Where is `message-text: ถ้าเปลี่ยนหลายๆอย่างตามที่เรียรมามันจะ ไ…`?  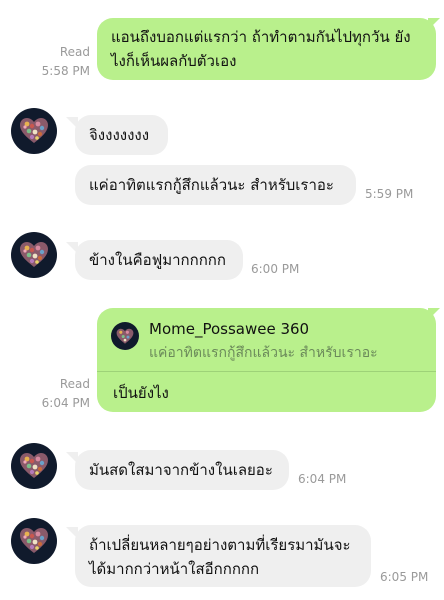 message-text: ถ้าเปลี่ยนหลายๆอย่างตามที่เรียรมามันจะ ไ… is located at coordinates (220, 557).